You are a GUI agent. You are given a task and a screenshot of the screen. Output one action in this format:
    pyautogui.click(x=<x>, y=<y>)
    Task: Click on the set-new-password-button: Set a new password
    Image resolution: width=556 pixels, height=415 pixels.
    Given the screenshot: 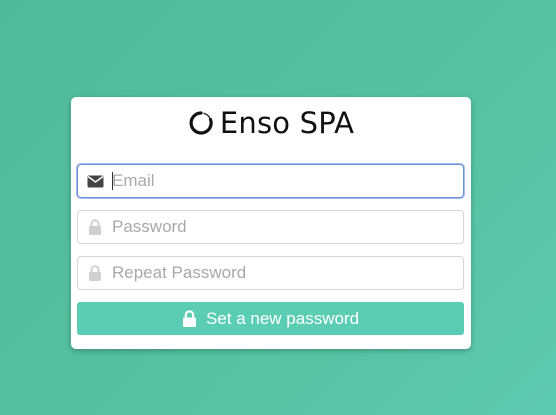 What is the action you would take?
    pyautogui.click(x=270, y=318)
    